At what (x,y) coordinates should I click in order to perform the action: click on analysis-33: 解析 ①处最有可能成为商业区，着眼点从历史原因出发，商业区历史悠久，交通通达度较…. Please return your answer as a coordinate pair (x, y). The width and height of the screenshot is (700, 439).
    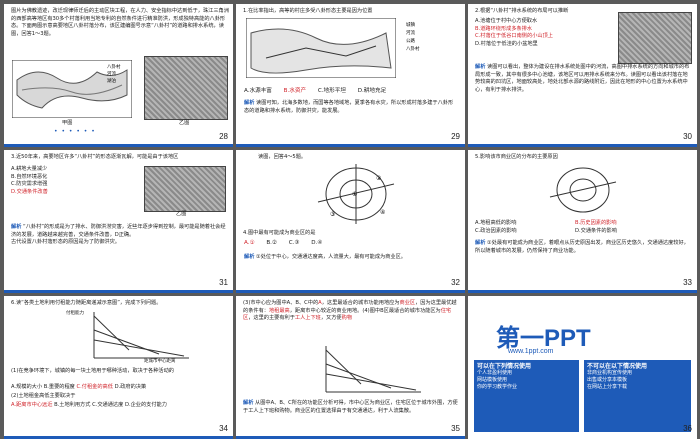
    Looking at the image, I should click on (582, 247).